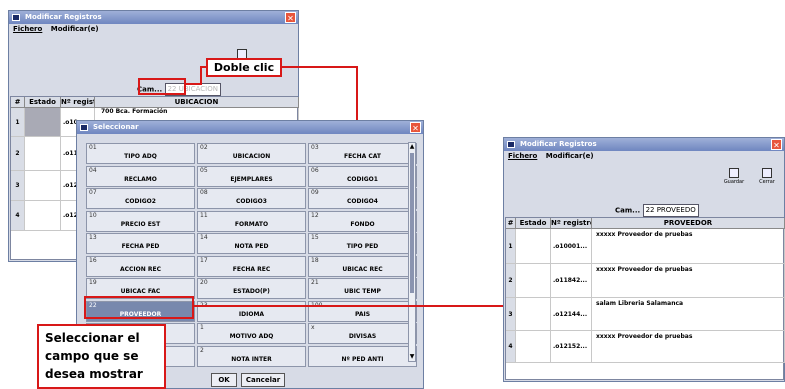 The width and height of the screenshot is (785, 389). What do you see at coordinates (734, 176) in the screenshot?
I see `save-button: Guardar` at bounding box center [734, 176].